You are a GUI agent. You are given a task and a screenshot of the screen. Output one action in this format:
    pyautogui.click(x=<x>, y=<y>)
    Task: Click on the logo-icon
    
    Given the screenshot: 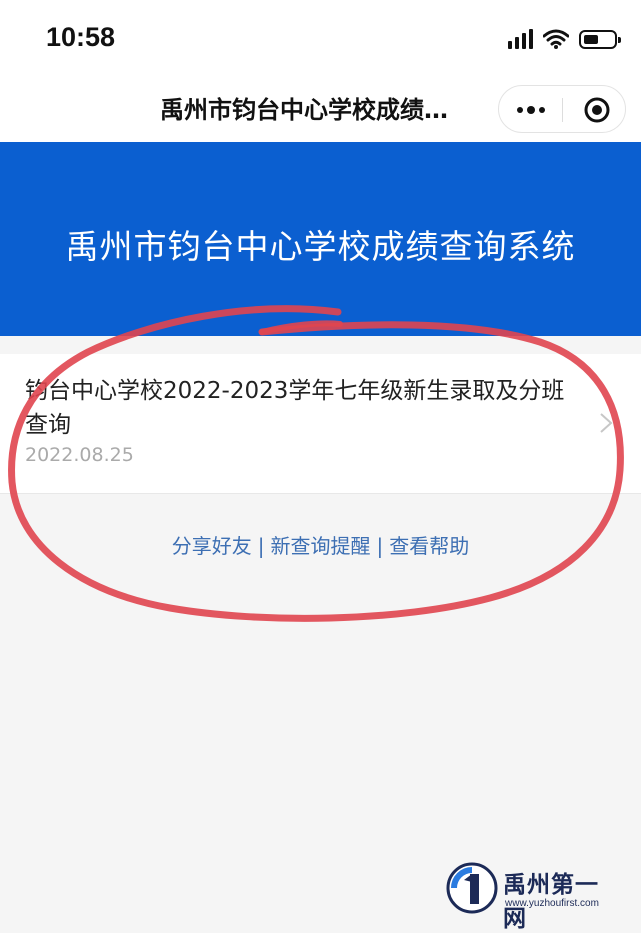 What is the action you would take?
    pyautogui.click(x=472, y=888)
    